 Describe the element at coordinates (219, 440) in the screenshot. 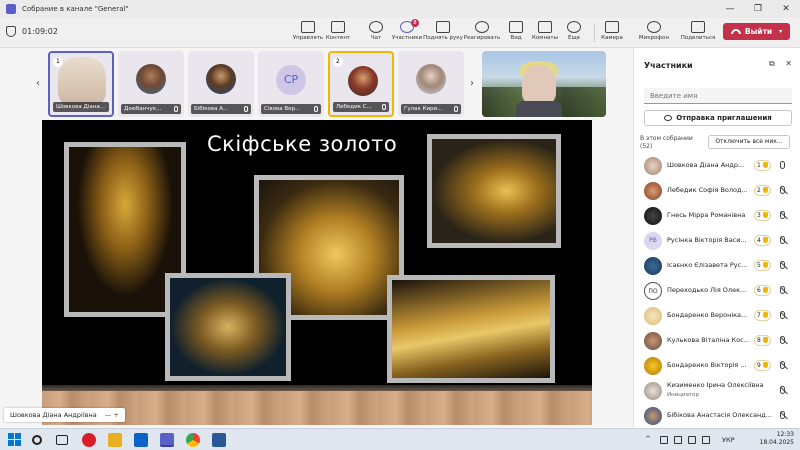

I see `word-icon` at that location.